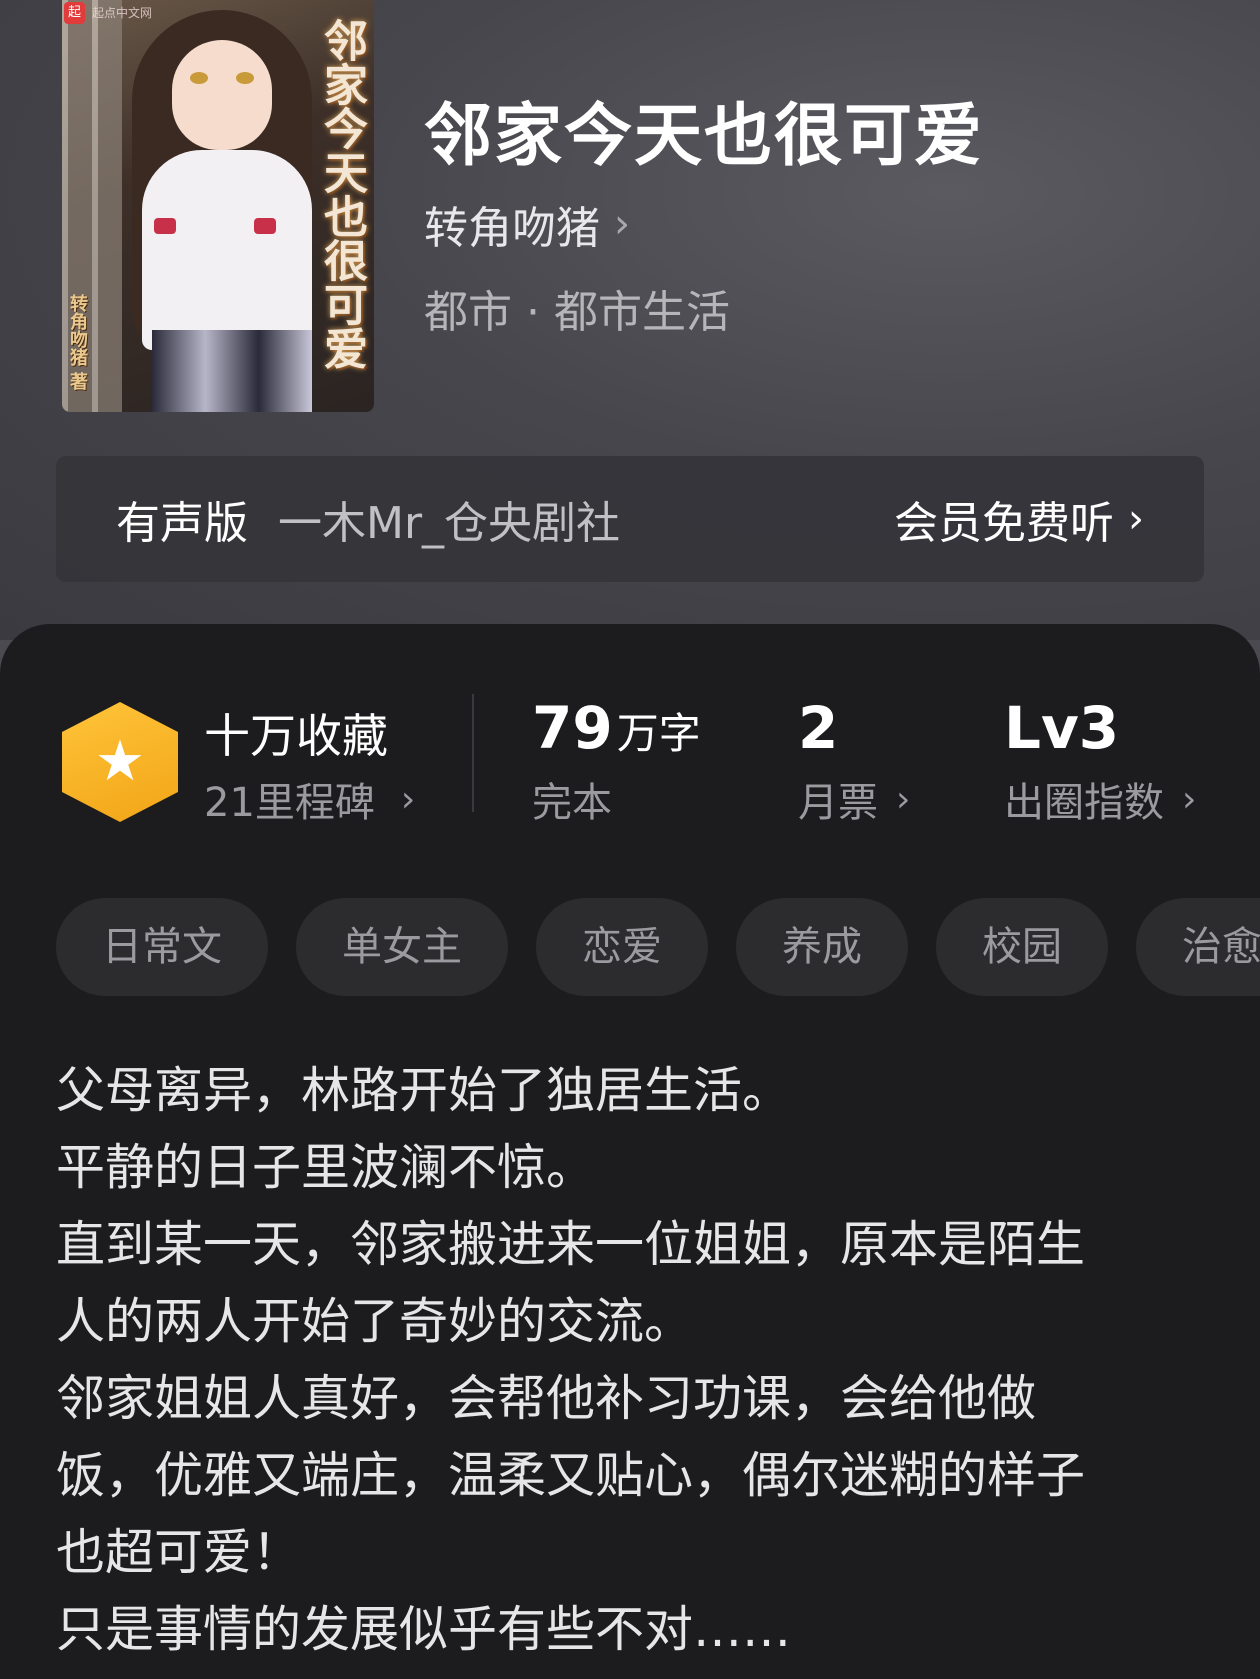 This screenshot has width=1260, height=1679. What do you see at coordinates (1004, 523) in the screenshot?
I see `member-free-listen-label: 会员免费听` at bounding box center [1004, 523].